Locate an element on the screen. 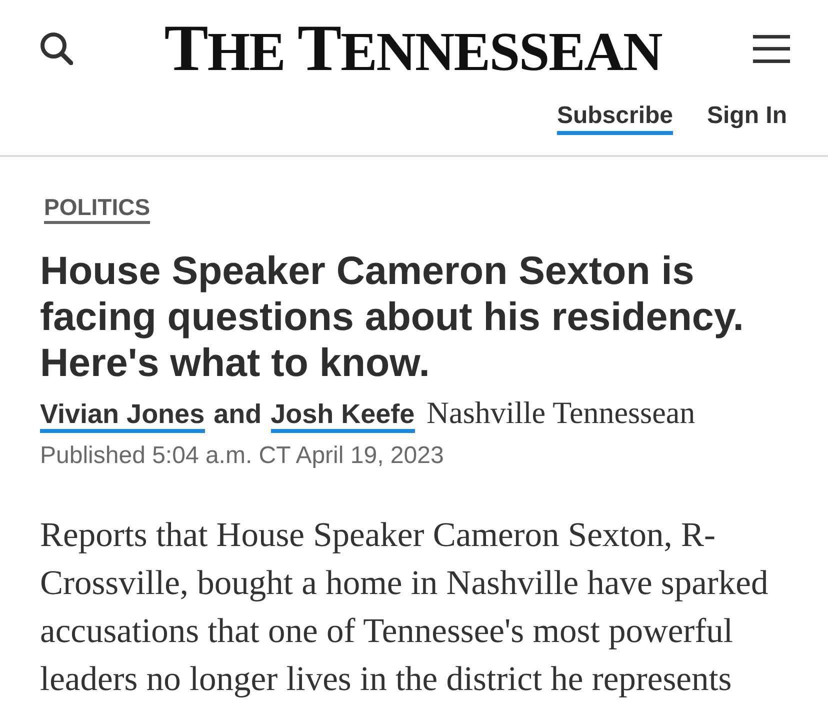  menu-icon is located at coordinates (771, 48).